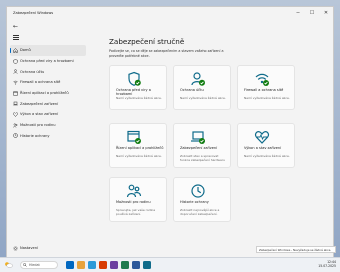 This screenshot has height=272, width=340. I want to click on edge-browser-app-icon, so click(92, 265).